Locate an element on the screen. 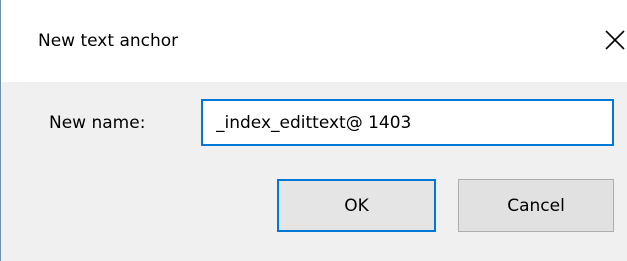  close-icon is located at coordinates (615, 40).